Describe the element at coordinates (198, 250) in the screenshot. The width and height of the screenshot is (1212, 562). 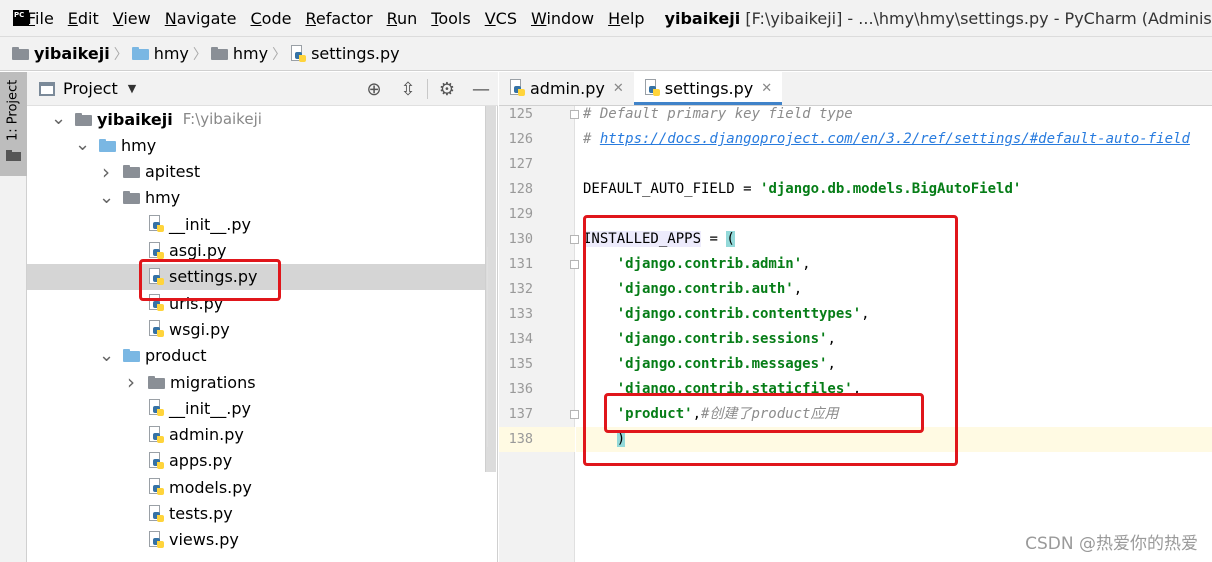
I see `tree-item-label: asgi.py` at that location.